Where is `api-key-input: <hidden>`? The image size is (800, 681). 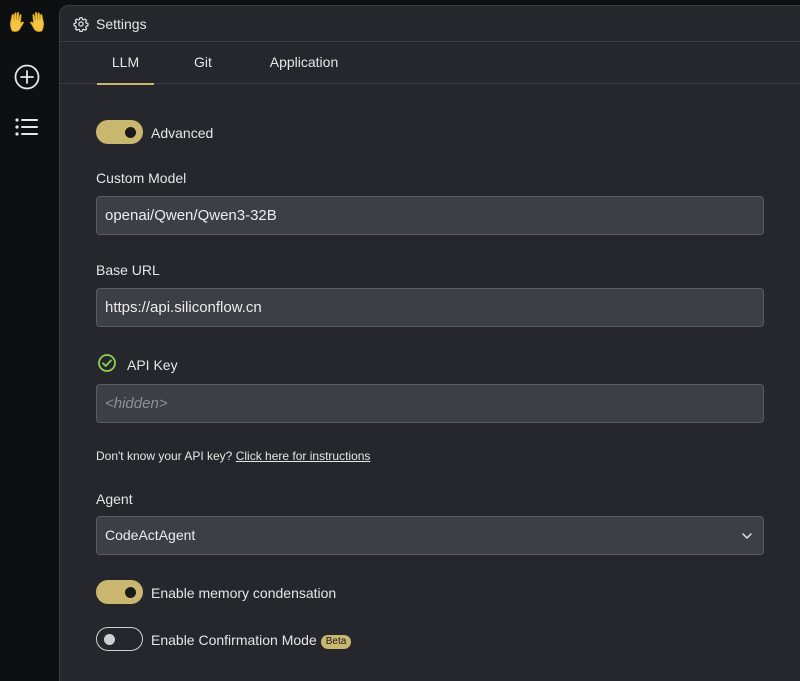
api-key-input: <hidden> is located at coordinates (430, 403).